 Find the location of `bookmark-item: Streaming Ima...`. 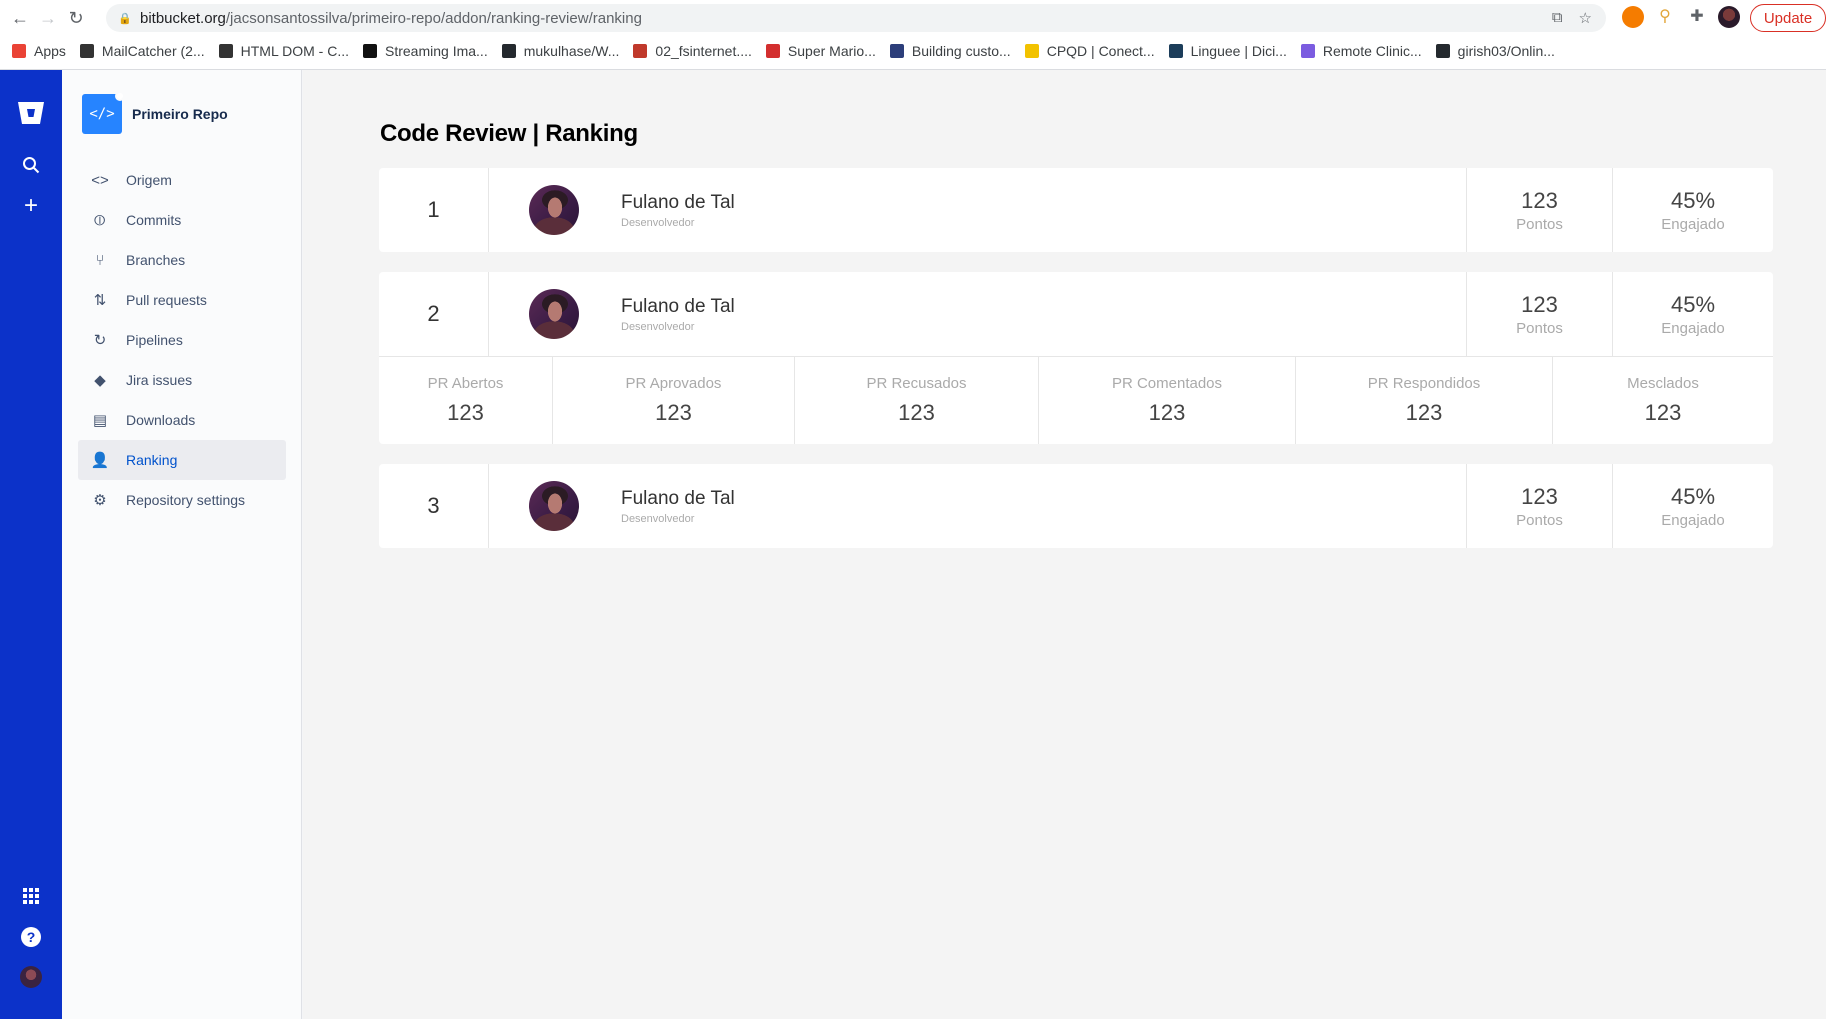

bookmark-item: Streaming Ima... is located at coordinates (425, 51).